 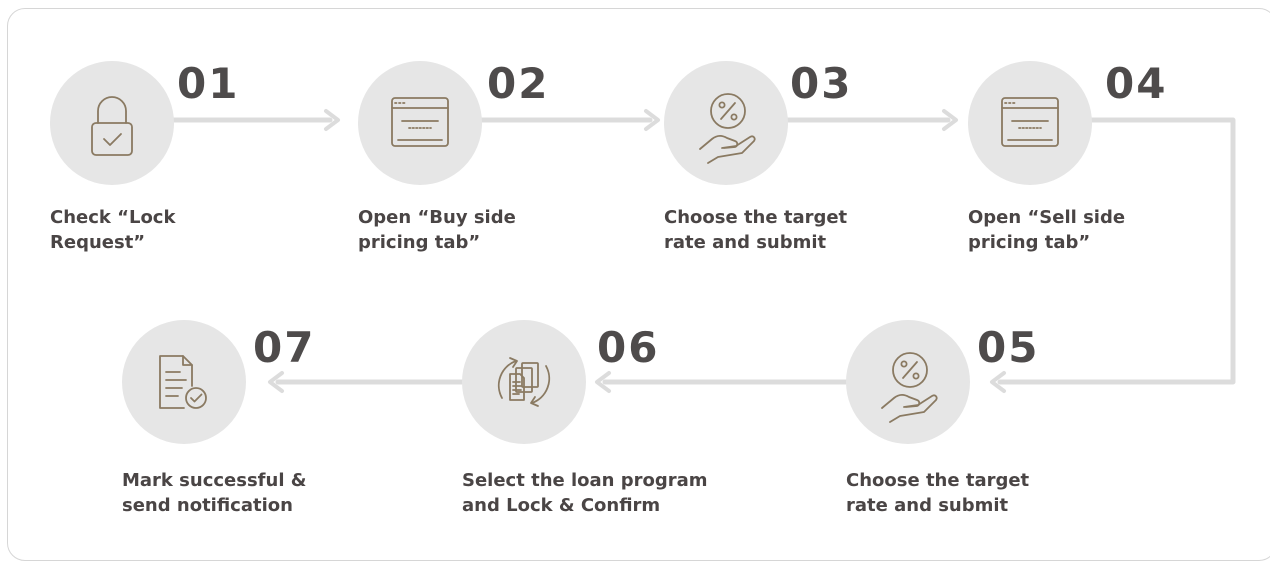 What do you see at coordinates (821, 83) in the screenshot?
I see `step-03-number: 03` at bounding box center [821, 83].